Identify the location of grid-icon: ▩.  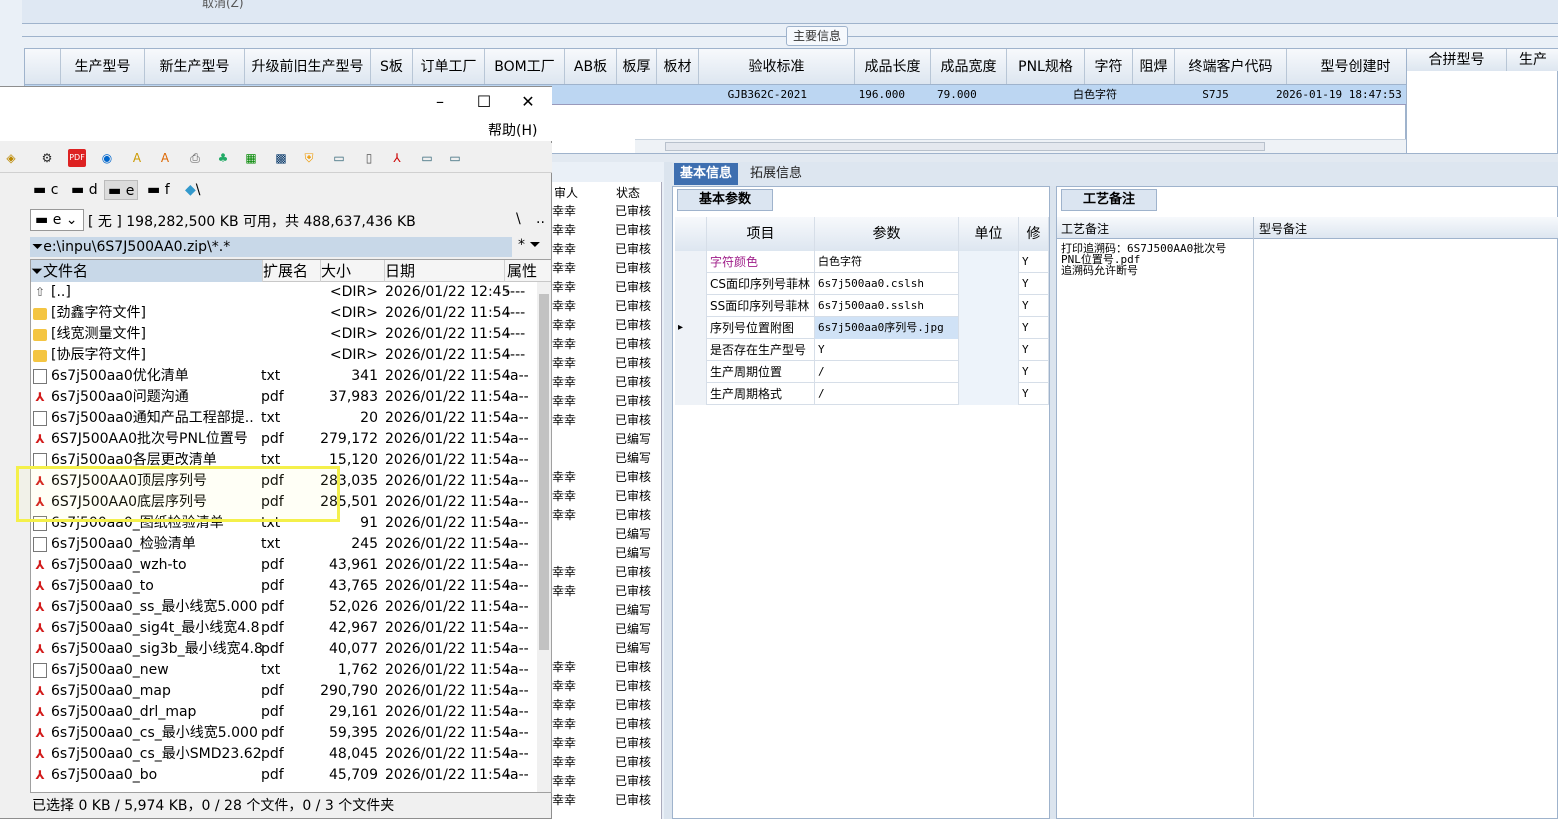
(281, 158).